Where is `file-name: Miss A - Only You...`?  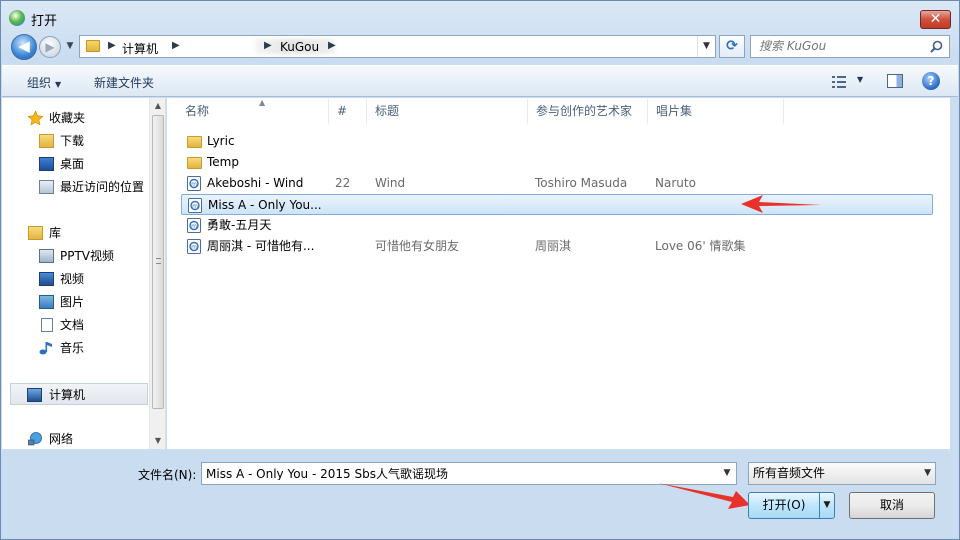 file-name: Miss A - Only You... is located at coordinates (265, 205).